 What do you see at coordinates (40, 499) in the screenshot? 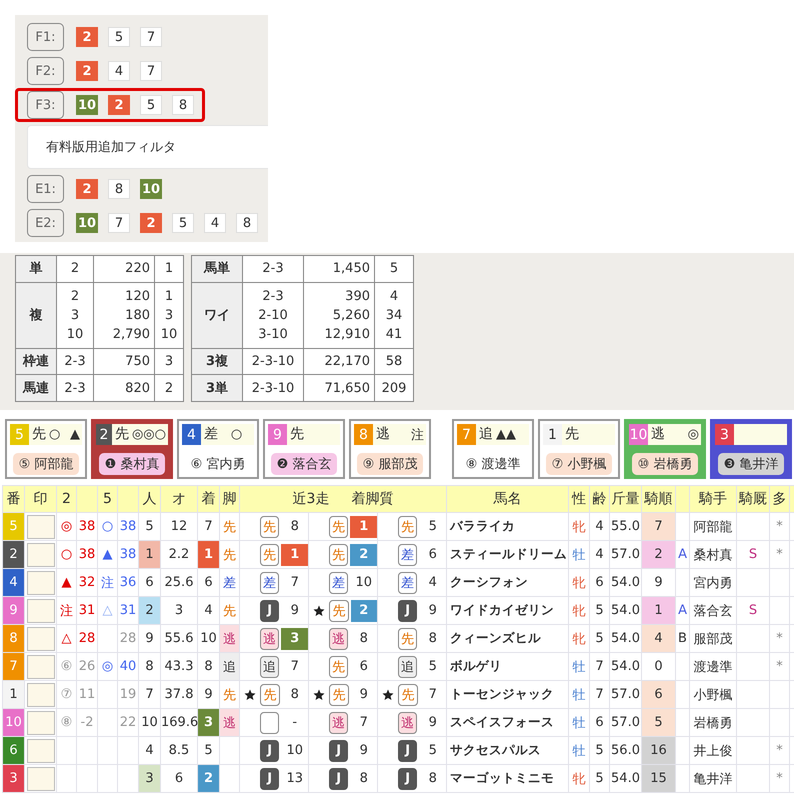
I see `column-header: 印` at bounding box center [40, 499].